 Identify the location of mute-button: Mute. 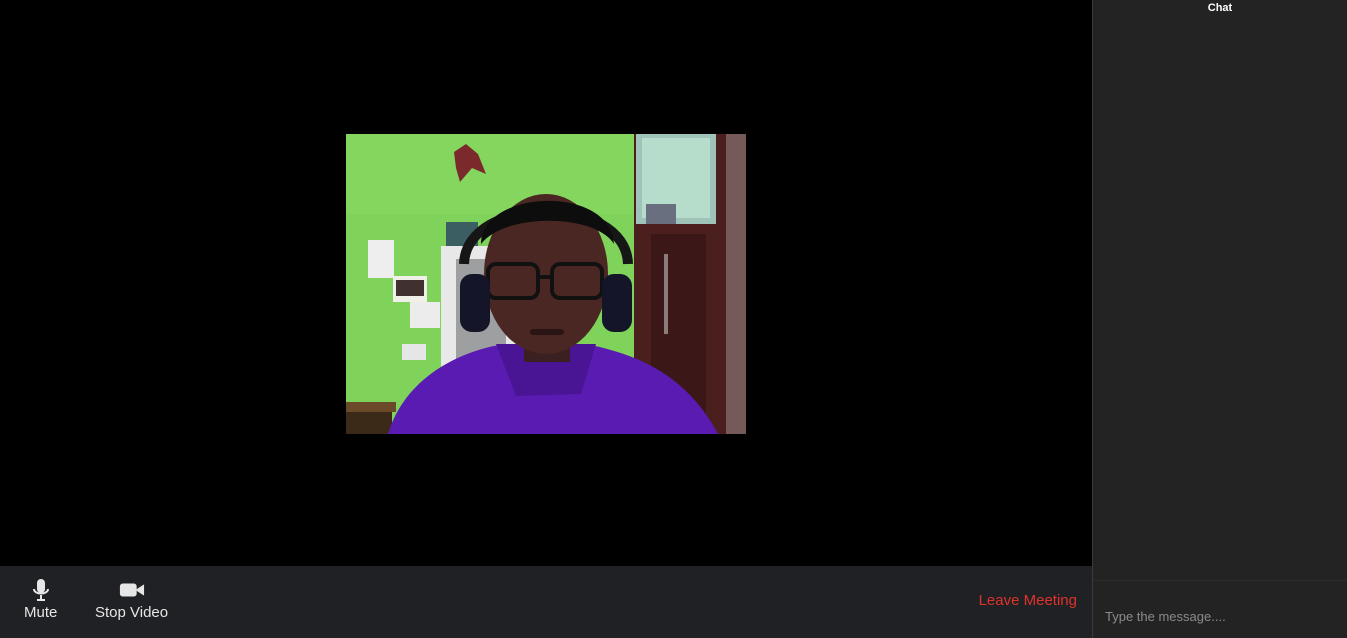
(40, 599).